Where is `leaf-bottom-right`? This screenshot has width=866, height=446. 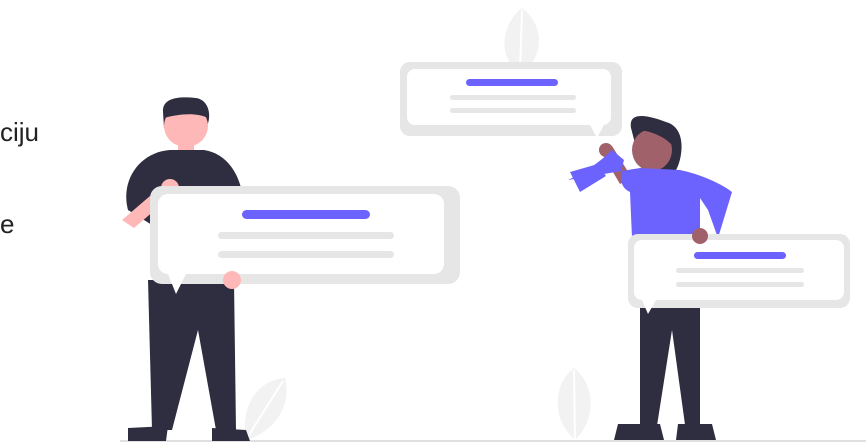
leaf-bottom-right is located at coordinates (574, 404).